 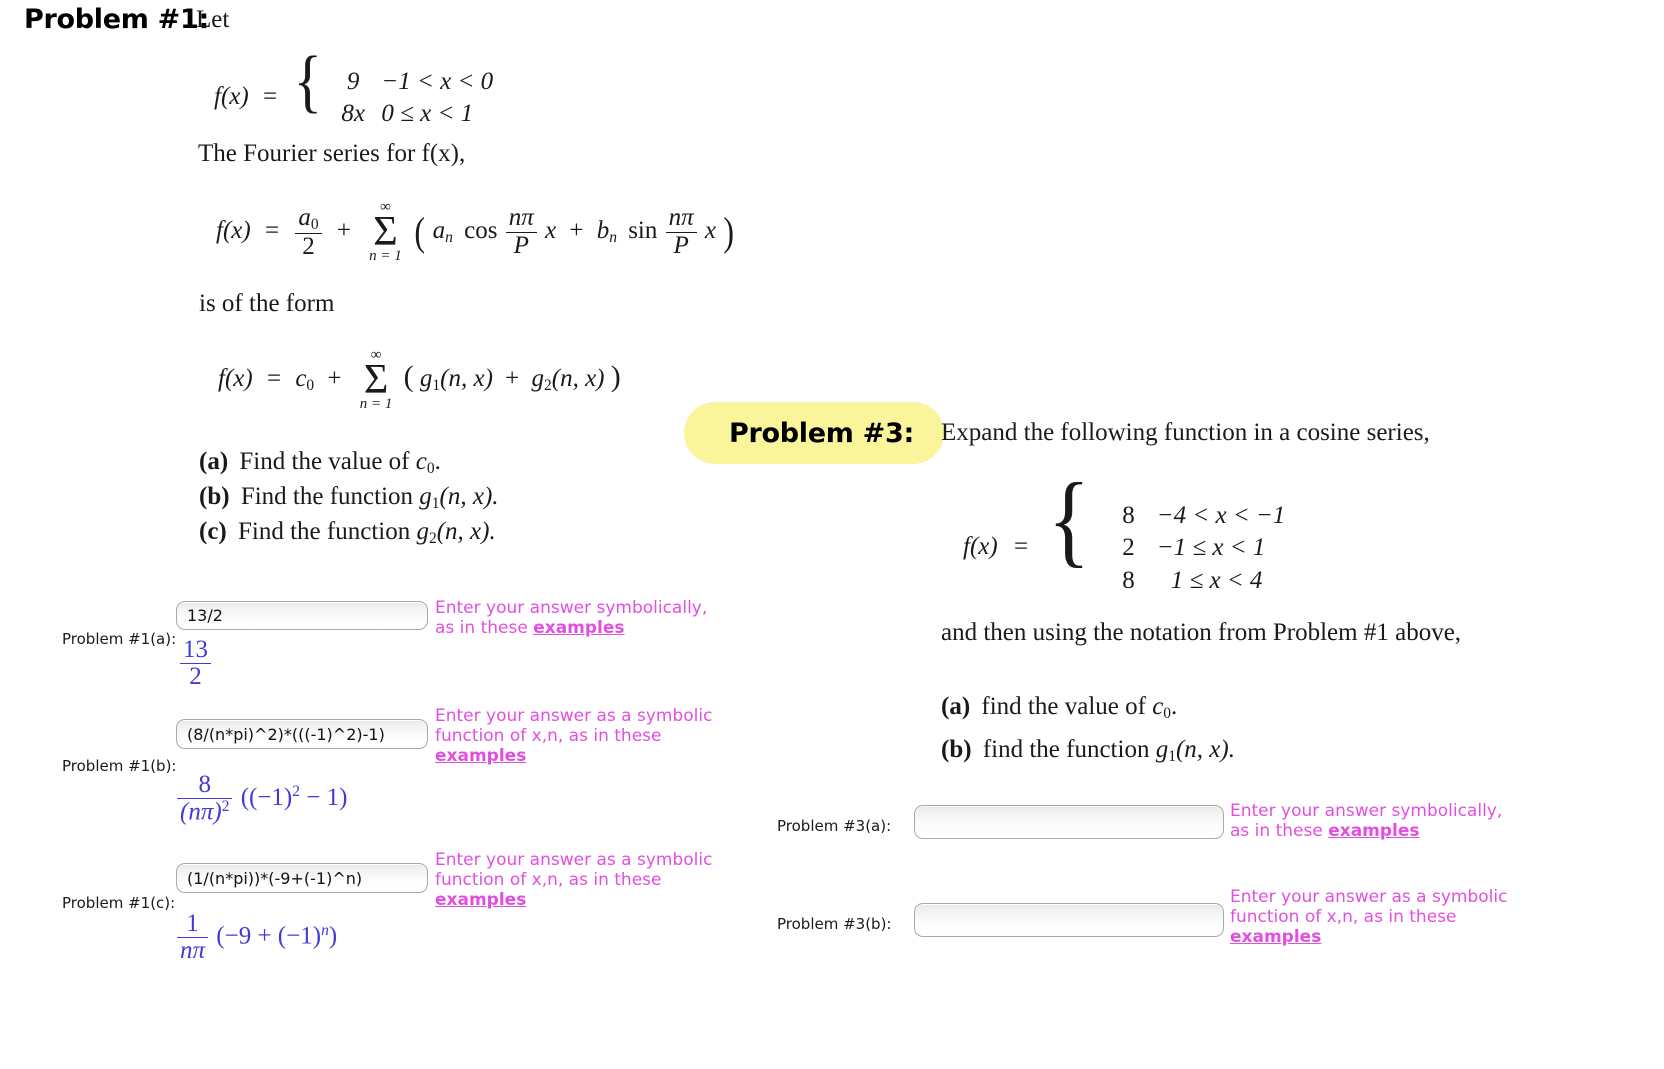 What do you see at coordinates (213, 531) in the screenshot?
I see `part-tag: (c)` at bounding box center [213, 531].